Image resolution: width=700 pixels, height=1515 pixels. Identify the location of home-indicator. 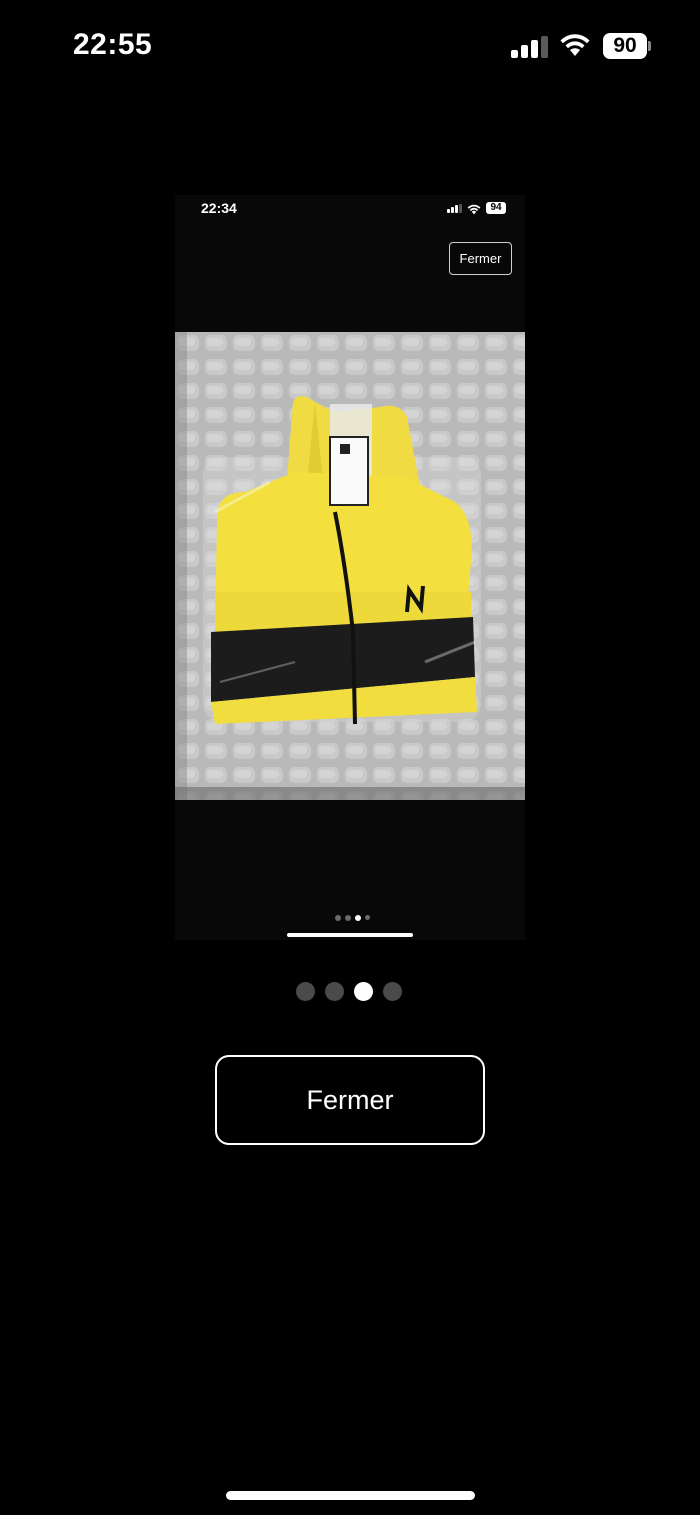
(350, 1495).